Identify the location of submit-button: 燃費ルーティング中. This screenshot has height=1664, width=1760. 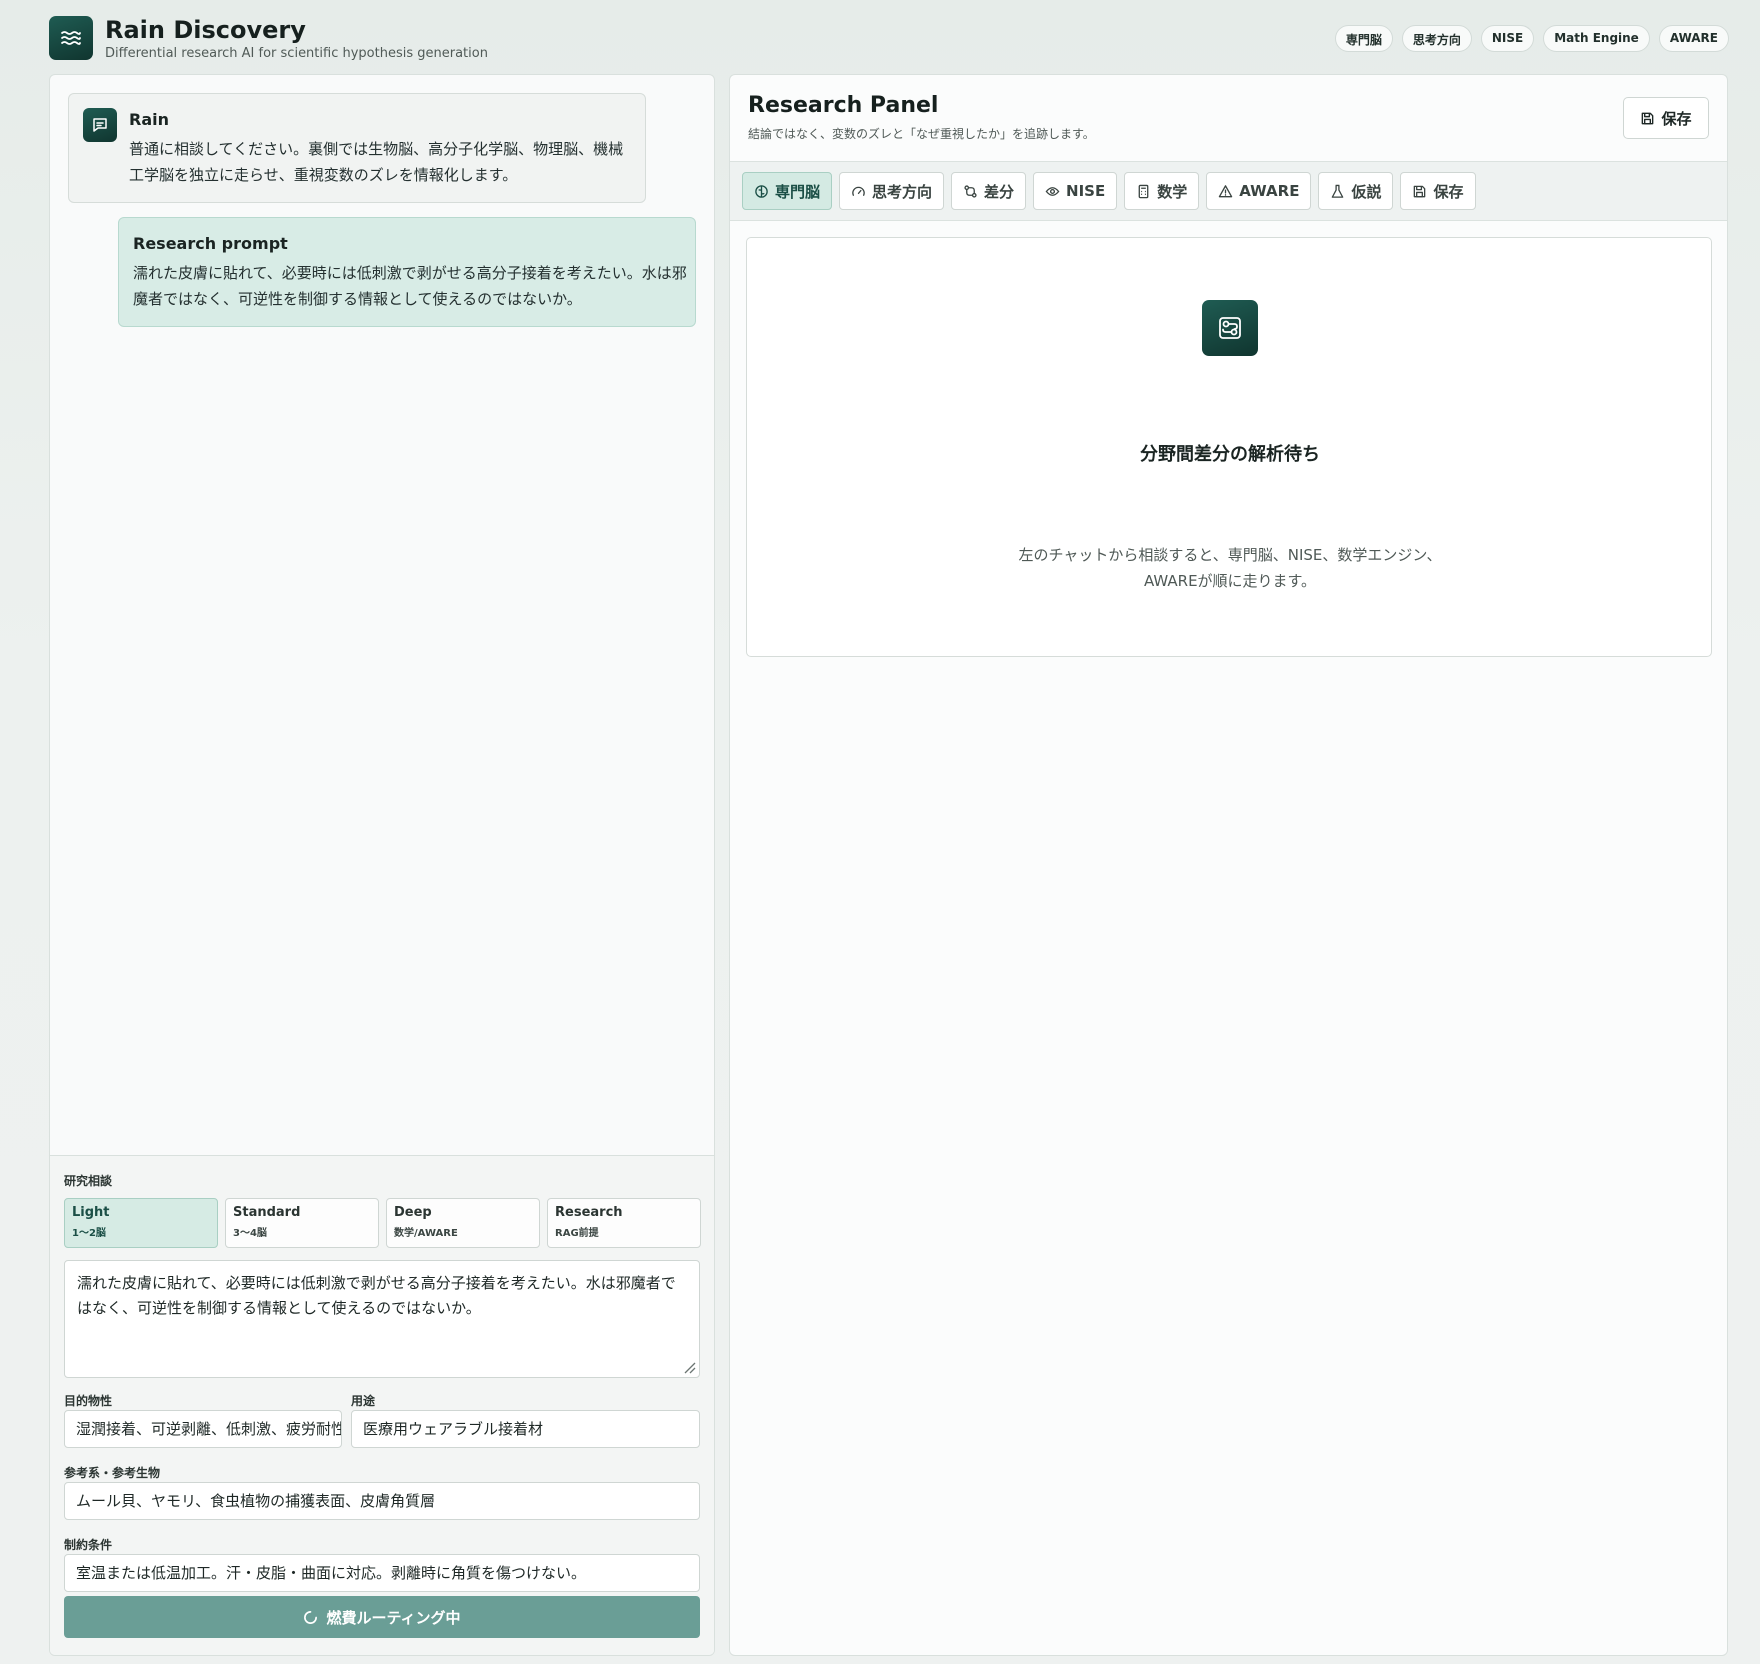
(382, 1617).